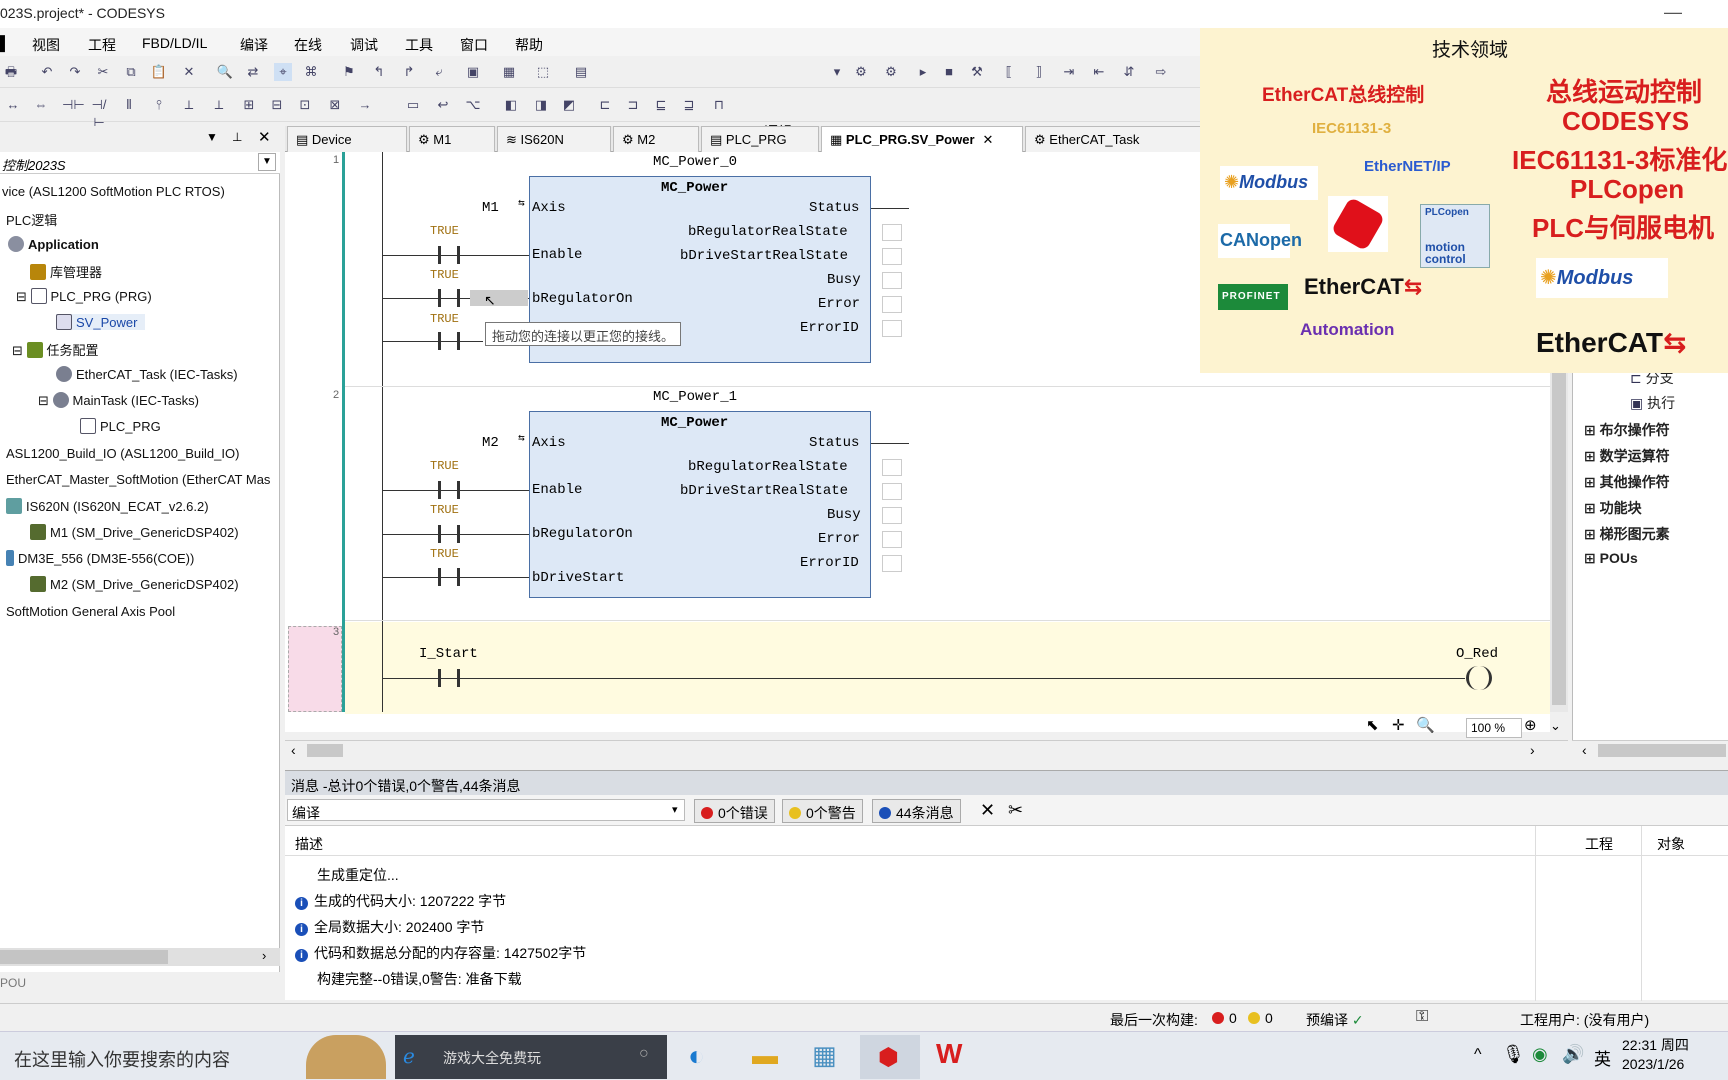 This screenshot has height=1080, width=1728. What do you see at coordinates (118, 400) in the screenshot?
I see `tree-item-main-task: ⊟ MainTask (IEC-Tasks)` at bounding box center [118, 400].